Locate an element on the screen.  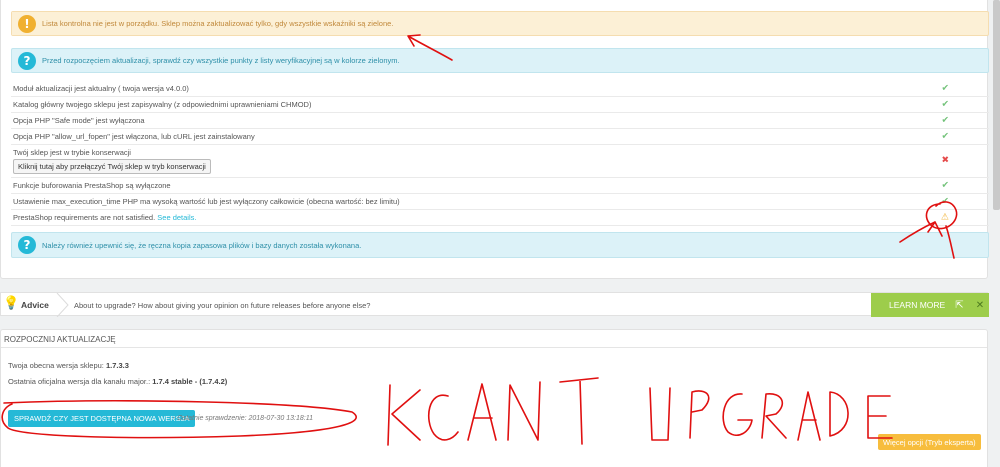
learn-more-button: LEARN MORE ⇱ is located at coordinates (921, 305).